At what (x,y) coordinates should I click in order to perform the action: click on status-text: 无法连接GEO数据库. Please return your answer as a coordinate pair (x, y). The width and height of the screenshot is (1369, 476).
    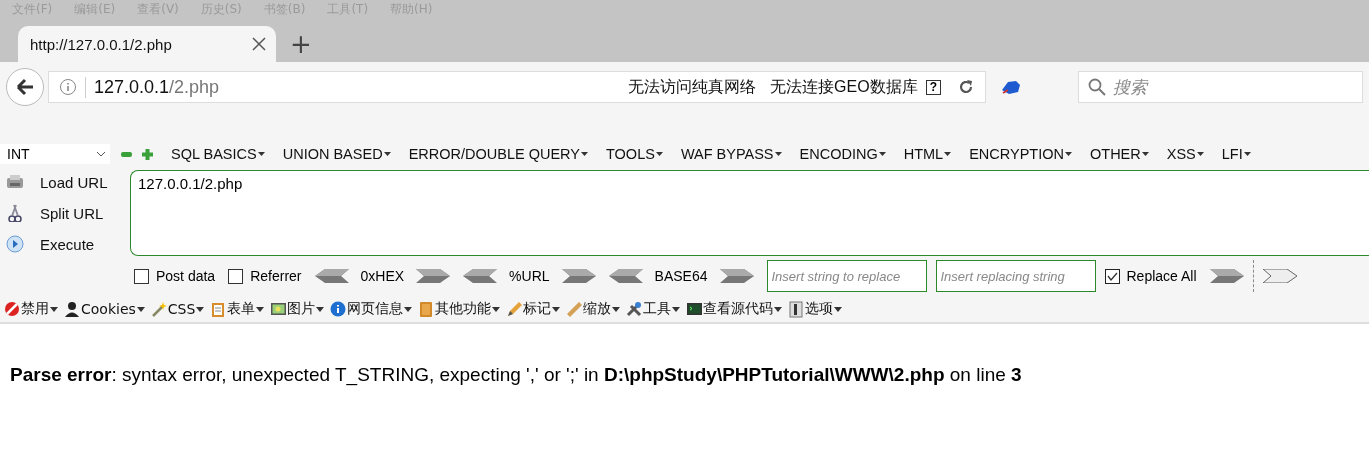
    Looking at the image, I should click on (844, 86).